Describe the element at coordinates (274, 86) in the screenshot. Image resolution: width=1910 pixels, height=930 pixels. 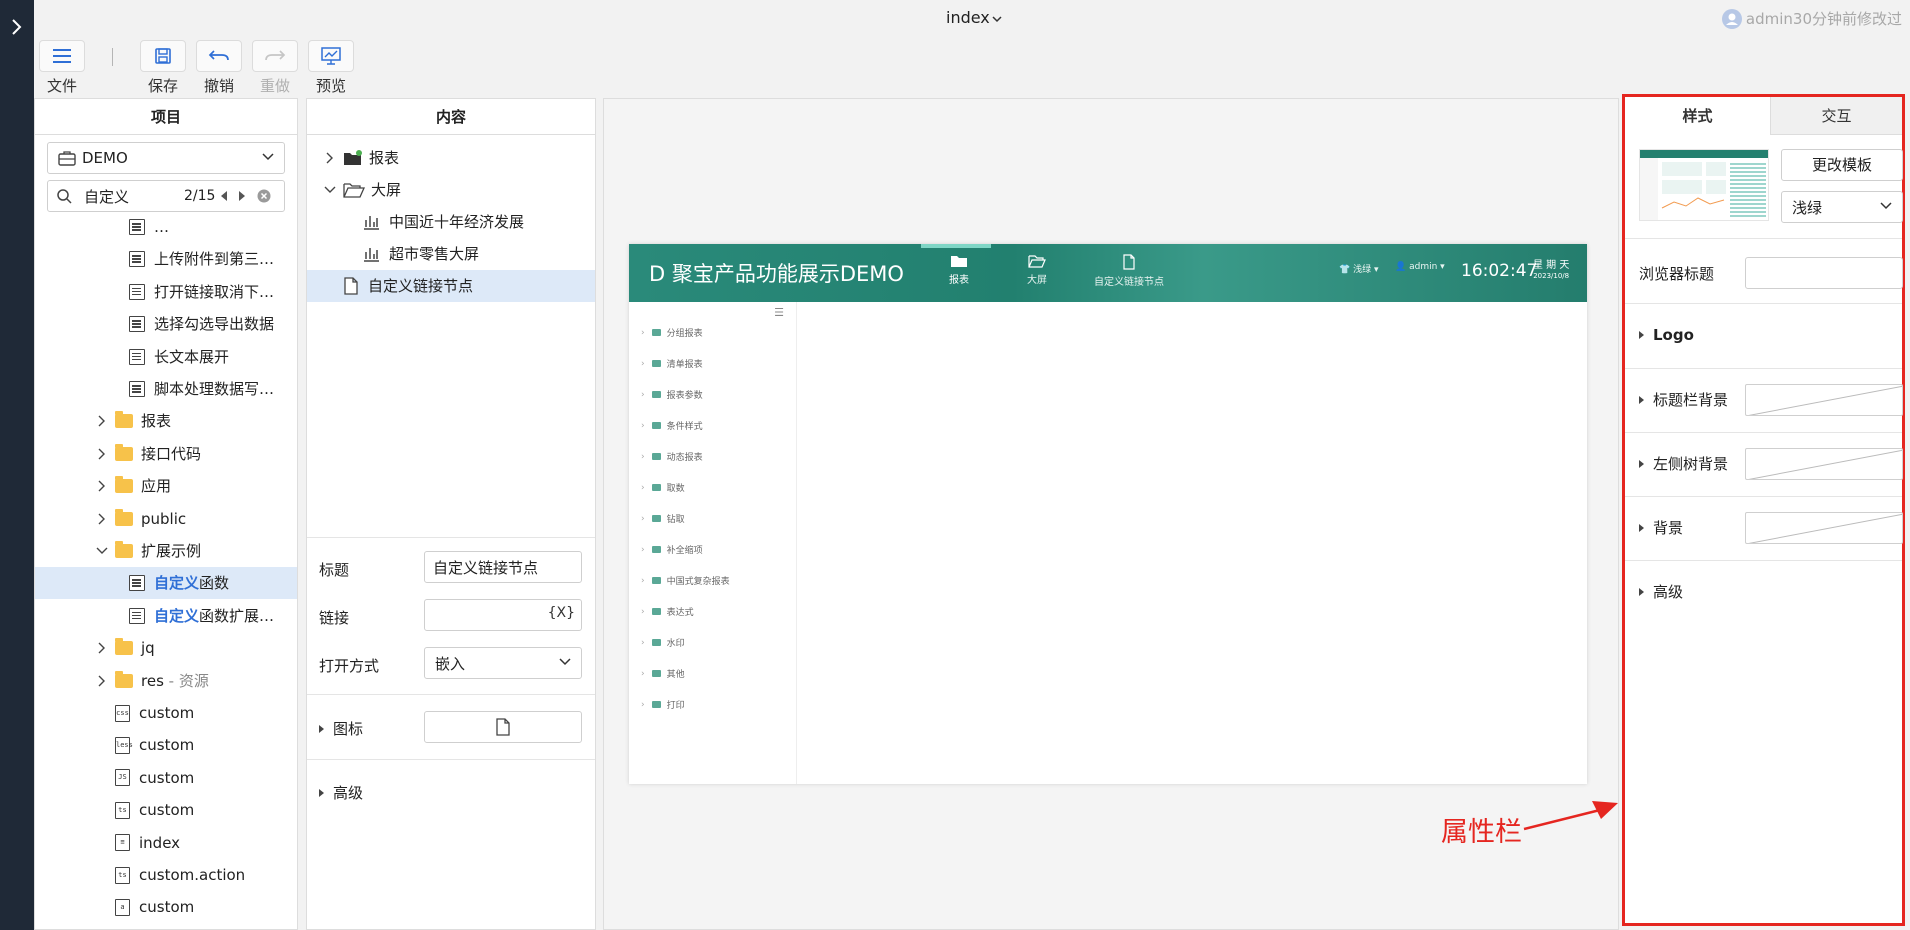
I see `redo-label: 重做` at that location.